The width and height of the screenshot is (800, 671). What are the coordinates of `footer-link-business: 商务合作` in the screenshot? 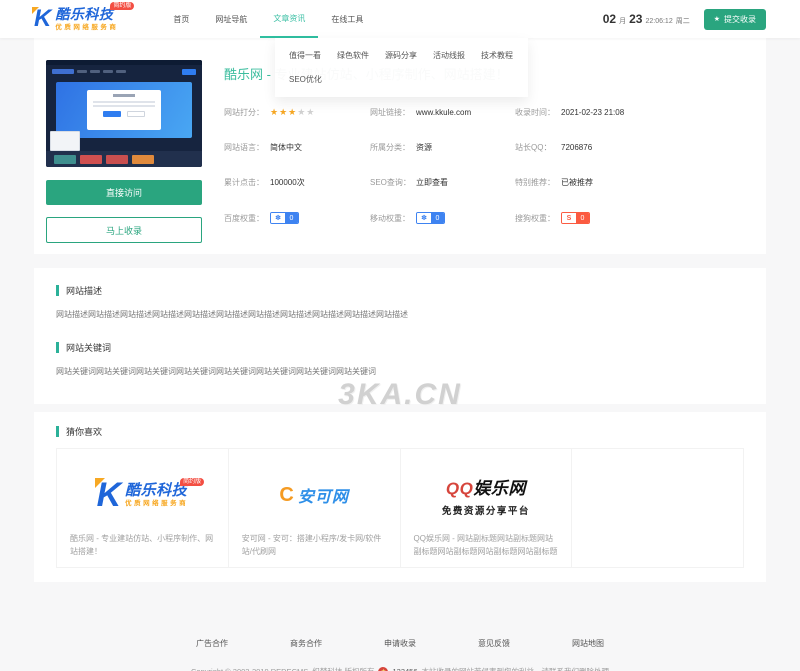 It's located at (306, 643).